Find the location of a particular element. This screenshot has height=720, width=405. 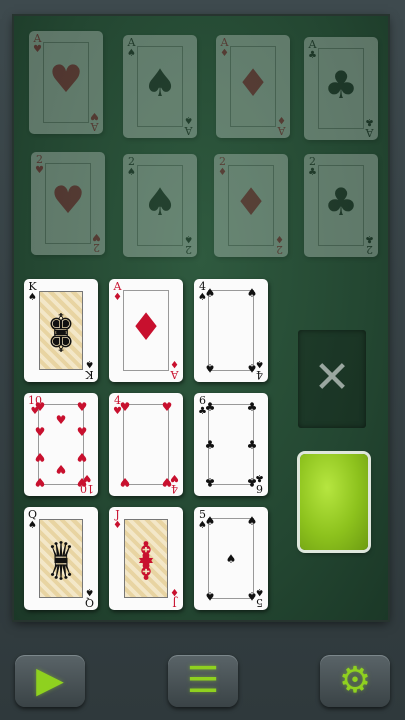

card-index-bottom: 2 ♦ is located at coordinates (279, 244).